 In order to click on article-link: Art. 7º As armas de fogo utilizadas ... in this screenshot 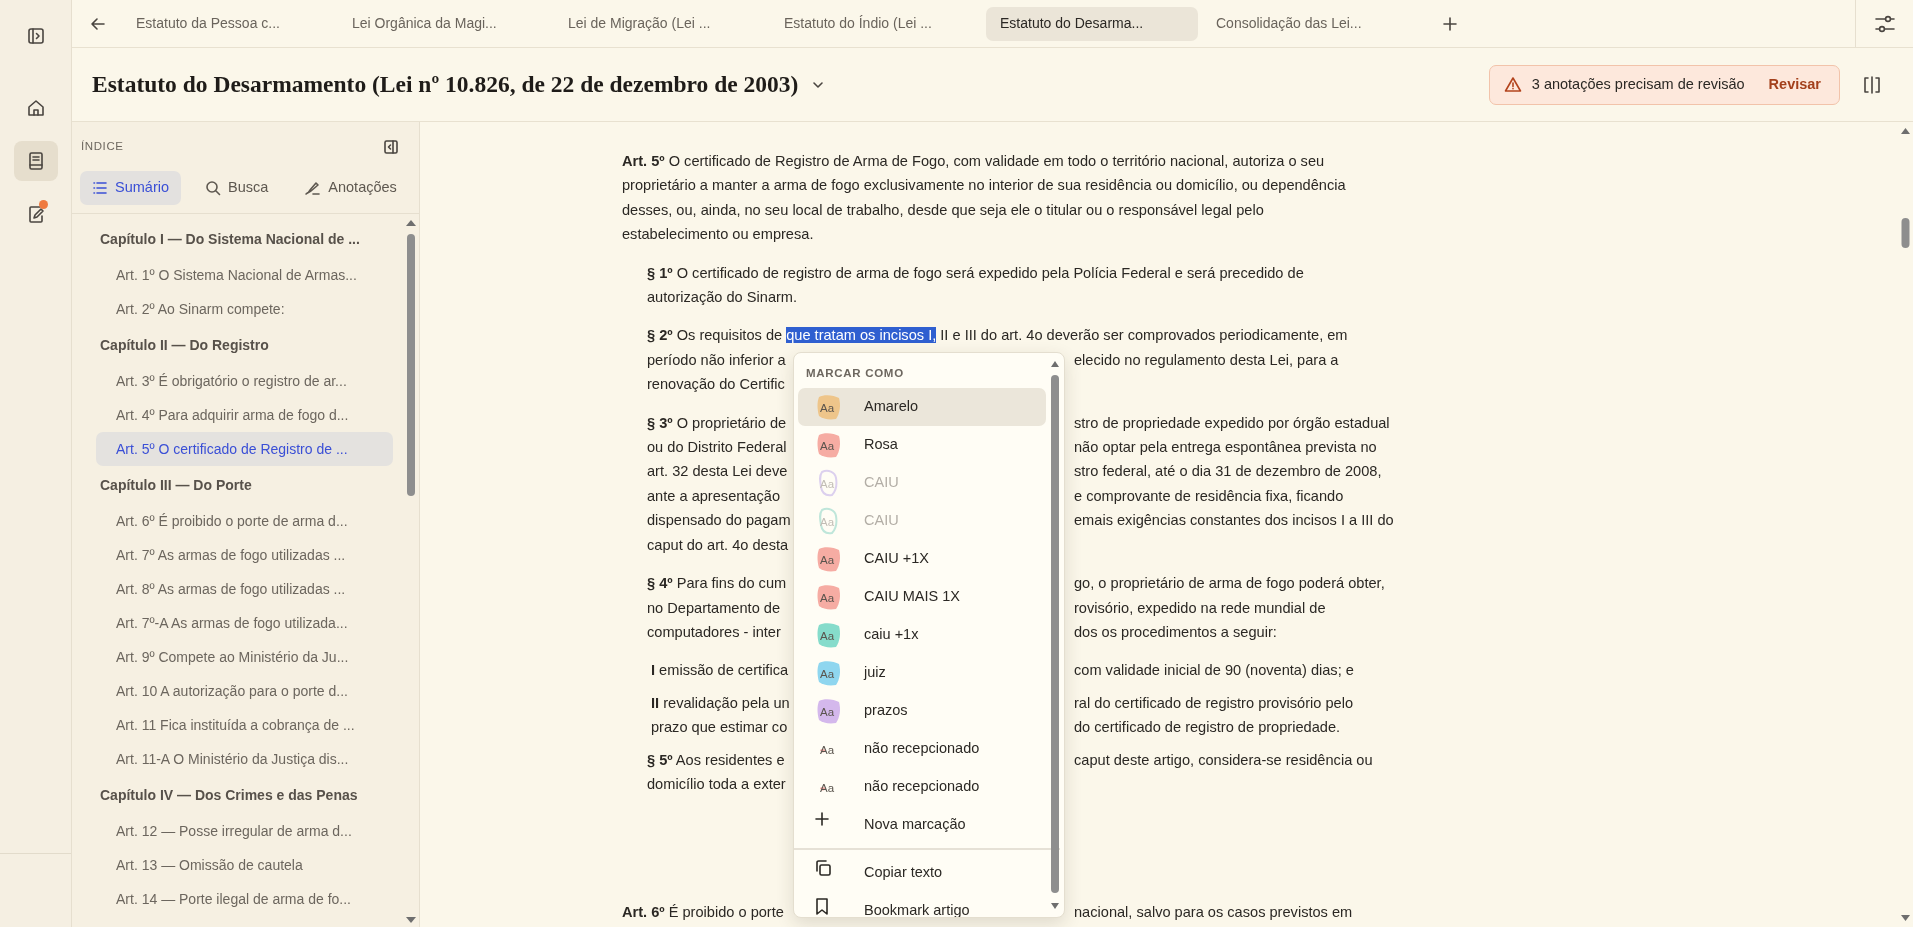, I will do `click(244, 555)`.